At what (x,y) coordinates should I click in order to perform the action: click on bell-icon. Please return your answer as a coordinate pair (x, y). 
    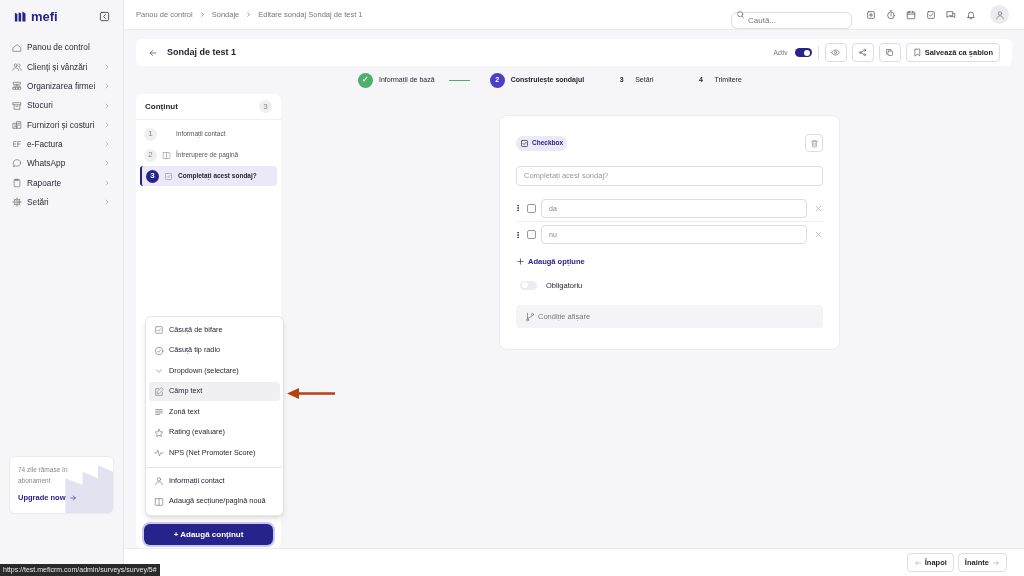
    Looking at the image, I should click on (971, 14).